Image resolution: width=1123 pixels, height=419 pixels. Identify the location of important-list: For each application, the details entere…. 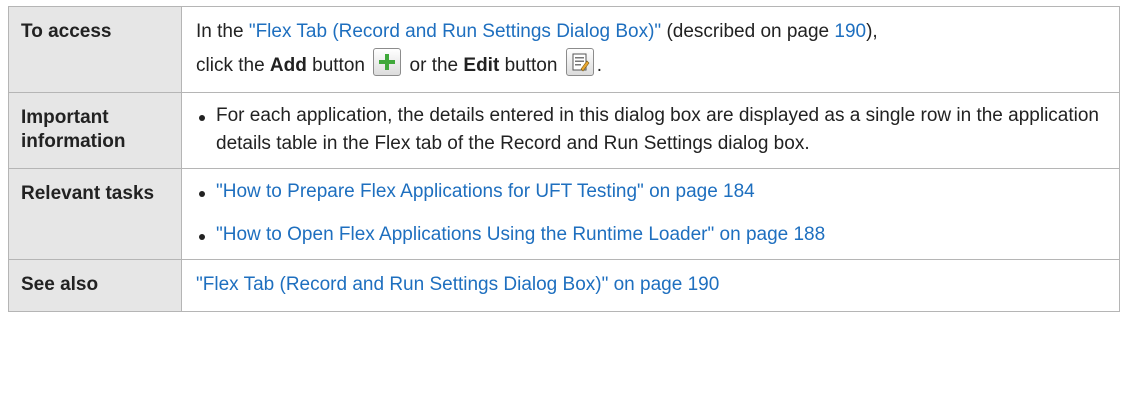
(650, 130).